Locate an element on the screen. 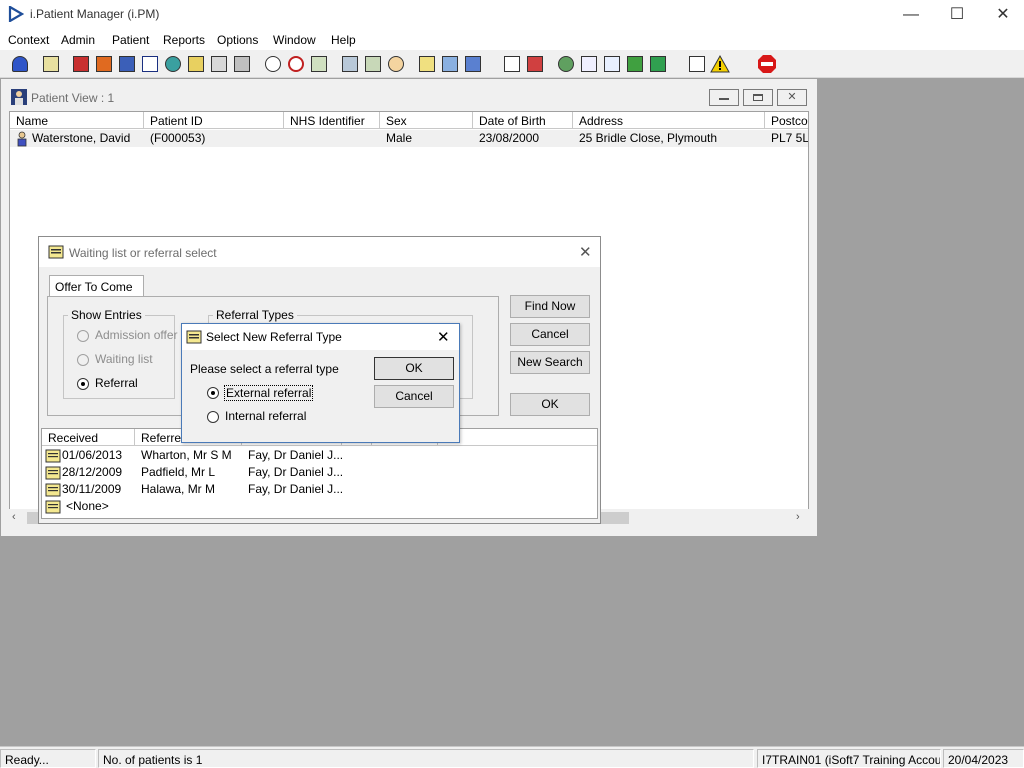  minimize-icon: — is located at coordinates (911, 15).